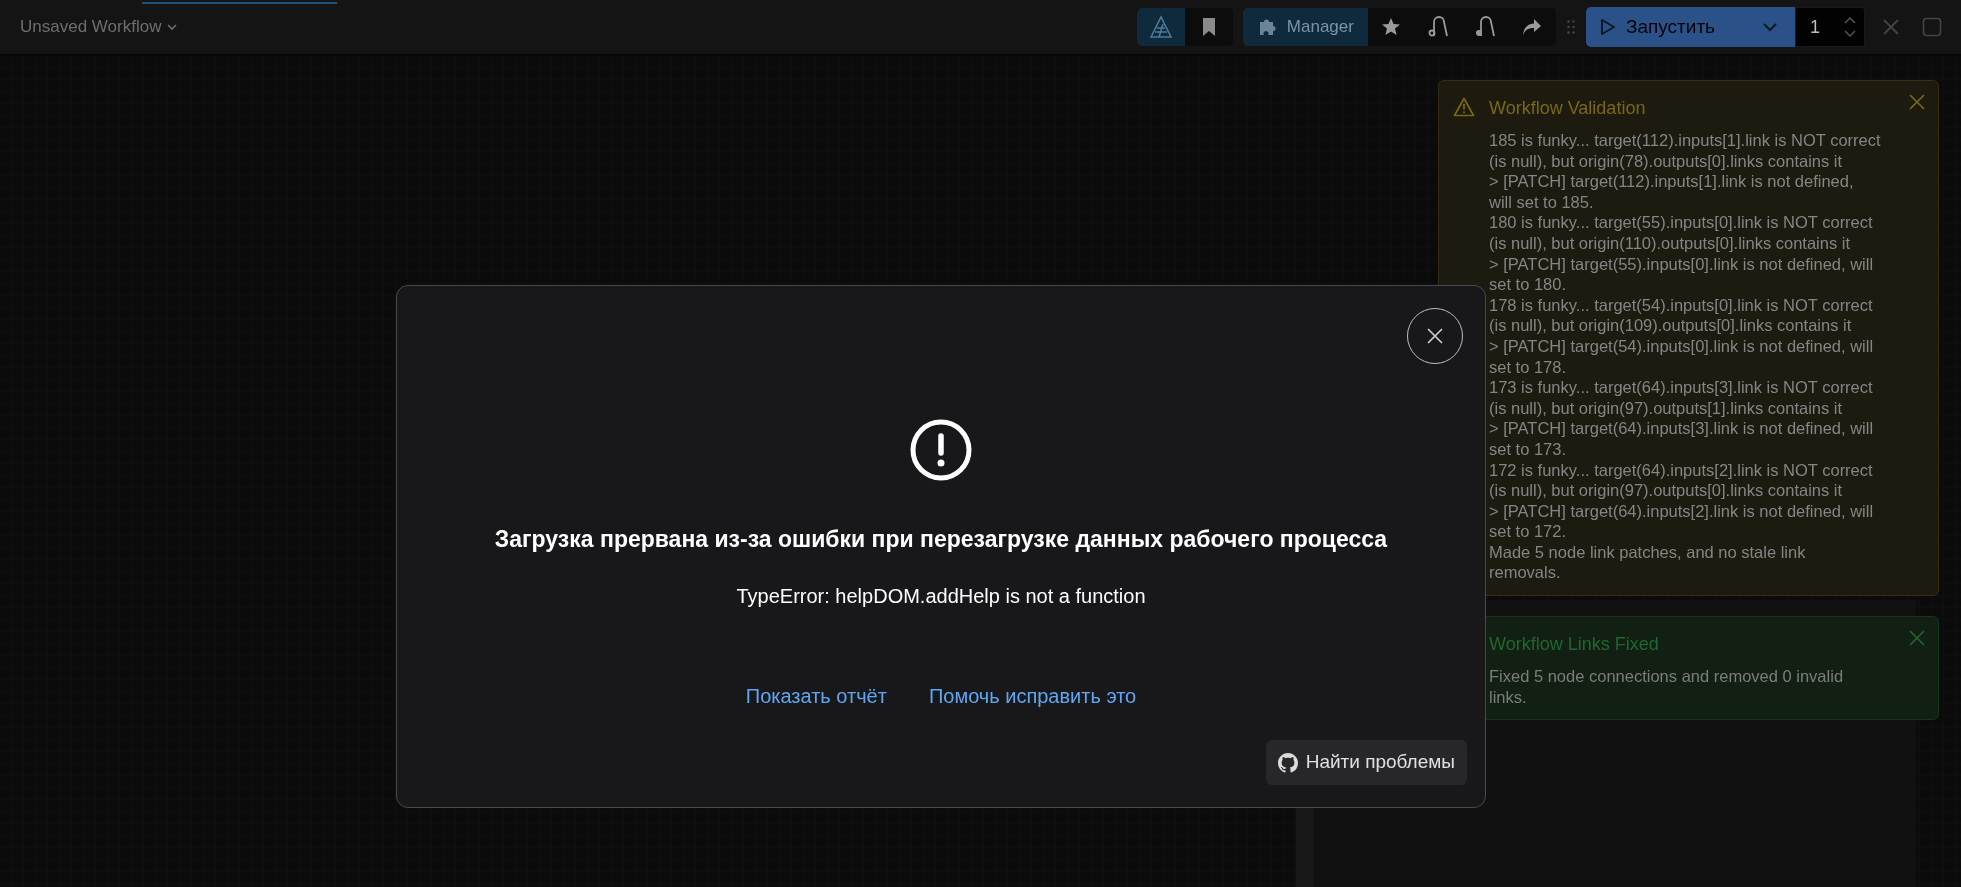 Image resolution: width=1961 pixels, height=887 pixels. Describe the element at coordinates (1366, 762) in the screenshot. I see `find-issues-button: Найти проблемы` at that location.